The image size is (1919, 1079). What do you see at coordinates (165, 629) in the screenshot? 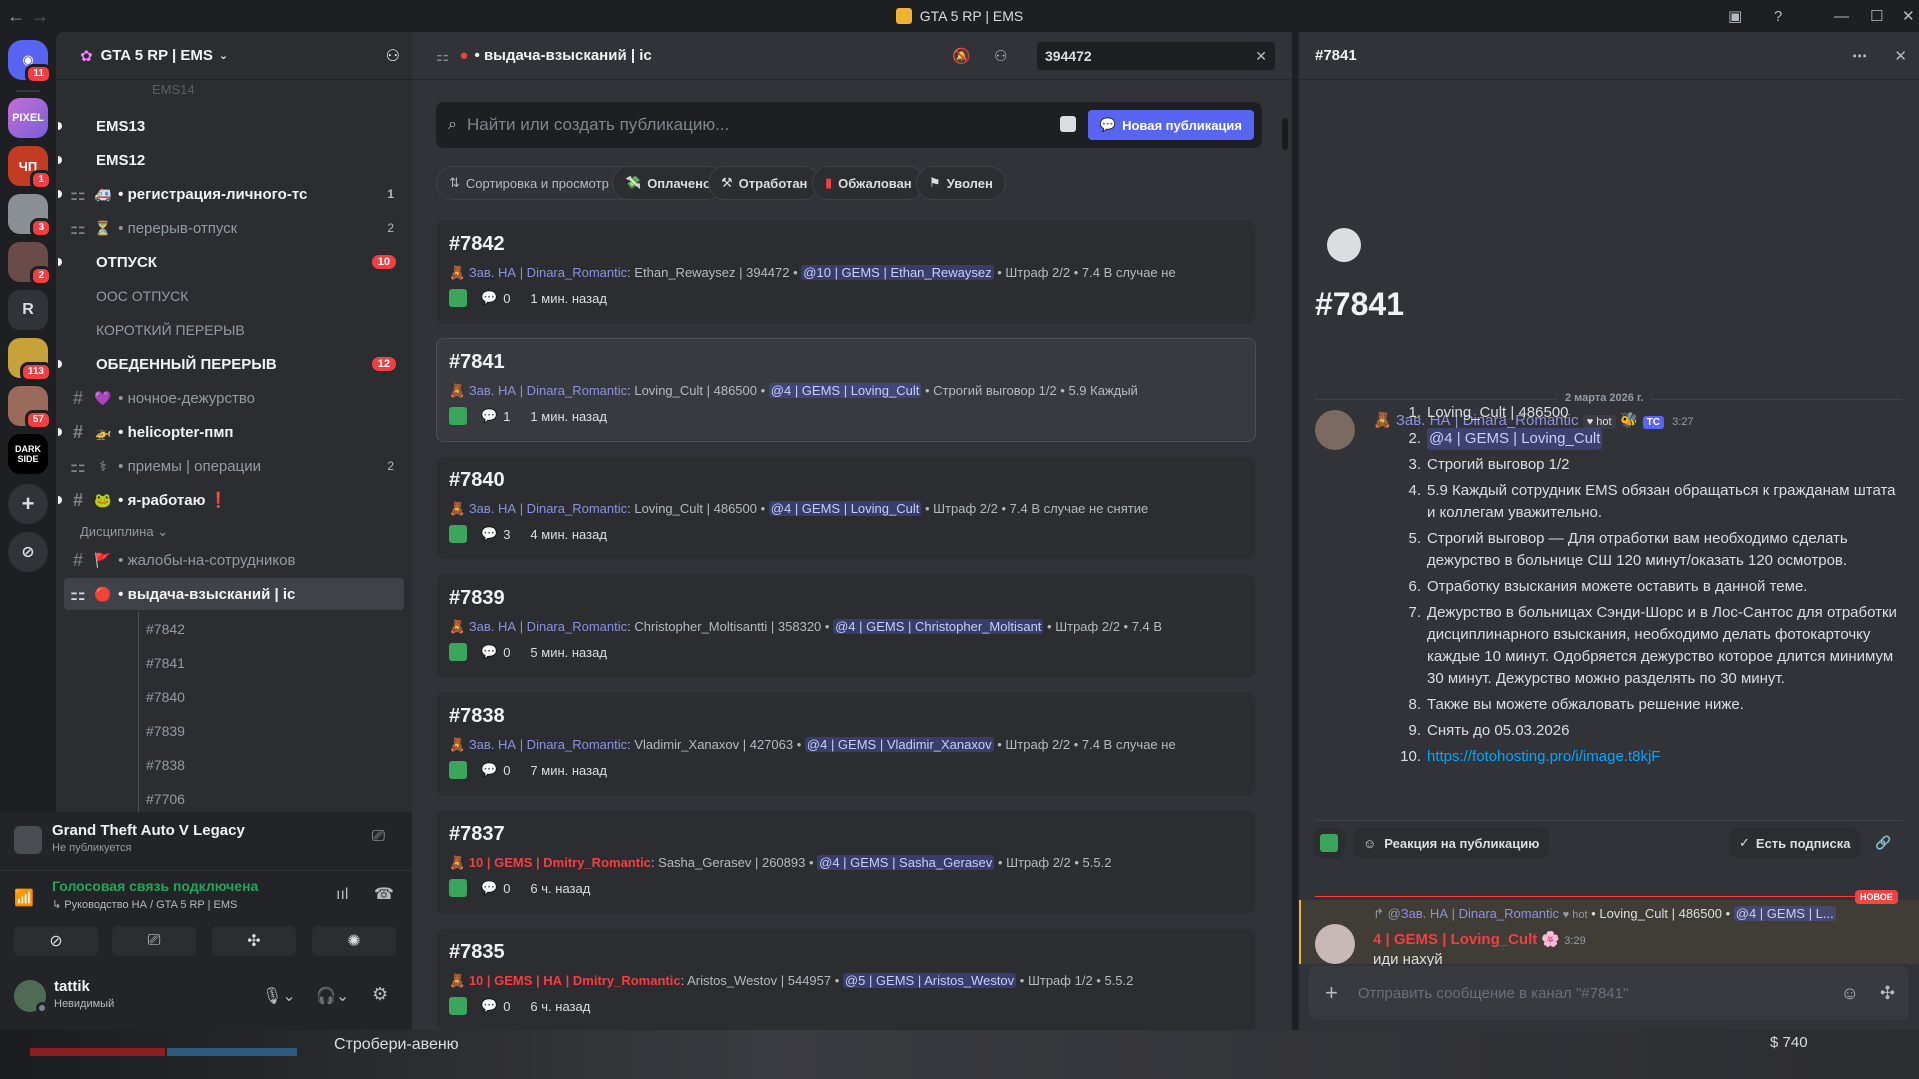
I see `thread-7842: #7842` at bounding box center [165, 629].